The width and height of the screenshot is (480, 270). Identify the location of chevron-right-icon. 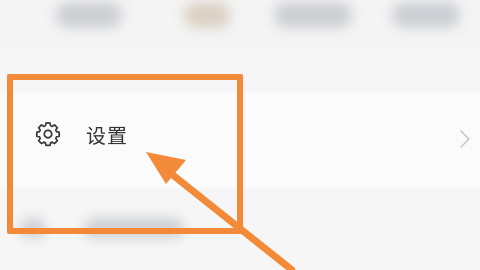
(465, 139).